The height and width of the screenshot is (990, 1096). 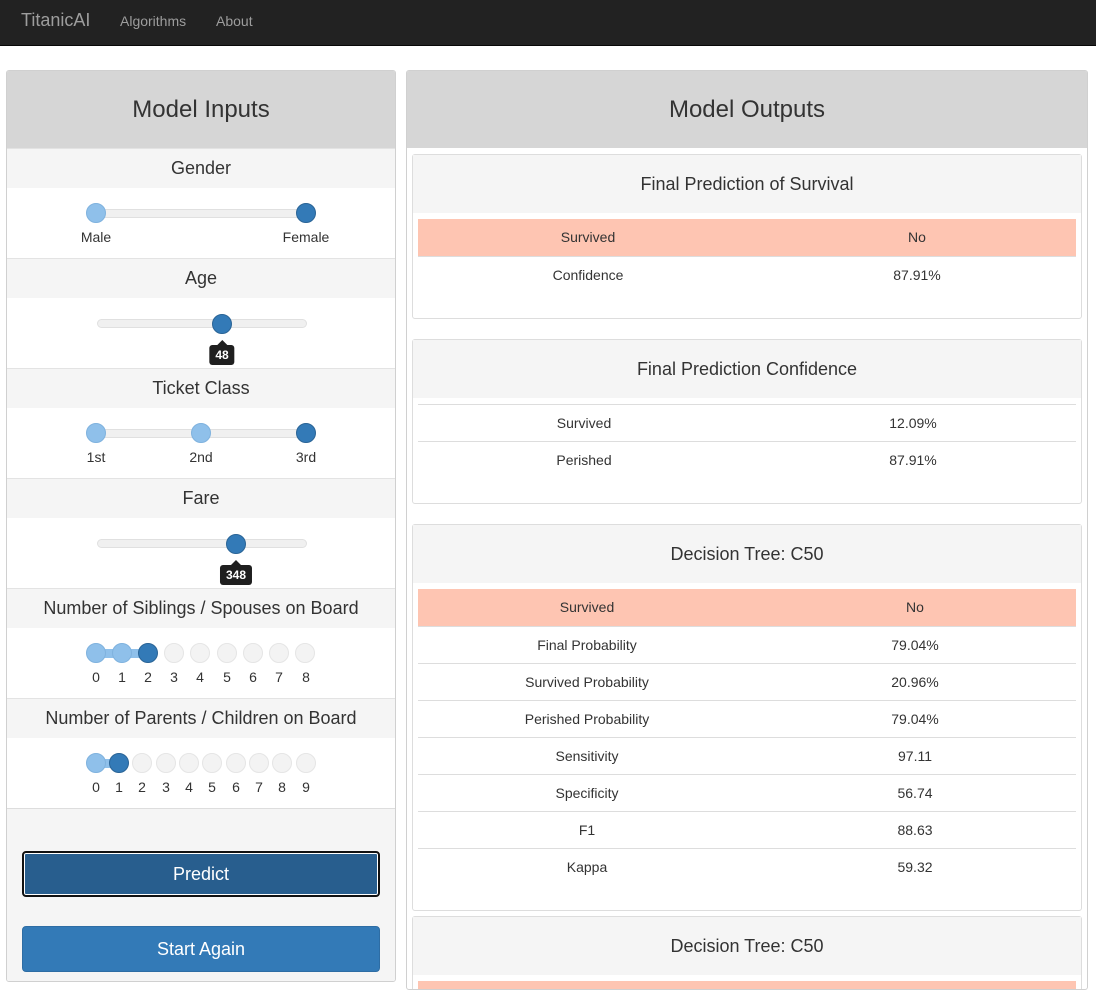 I want to click on table-row: Sensitivity 97.11, so click(x=747, y=755).